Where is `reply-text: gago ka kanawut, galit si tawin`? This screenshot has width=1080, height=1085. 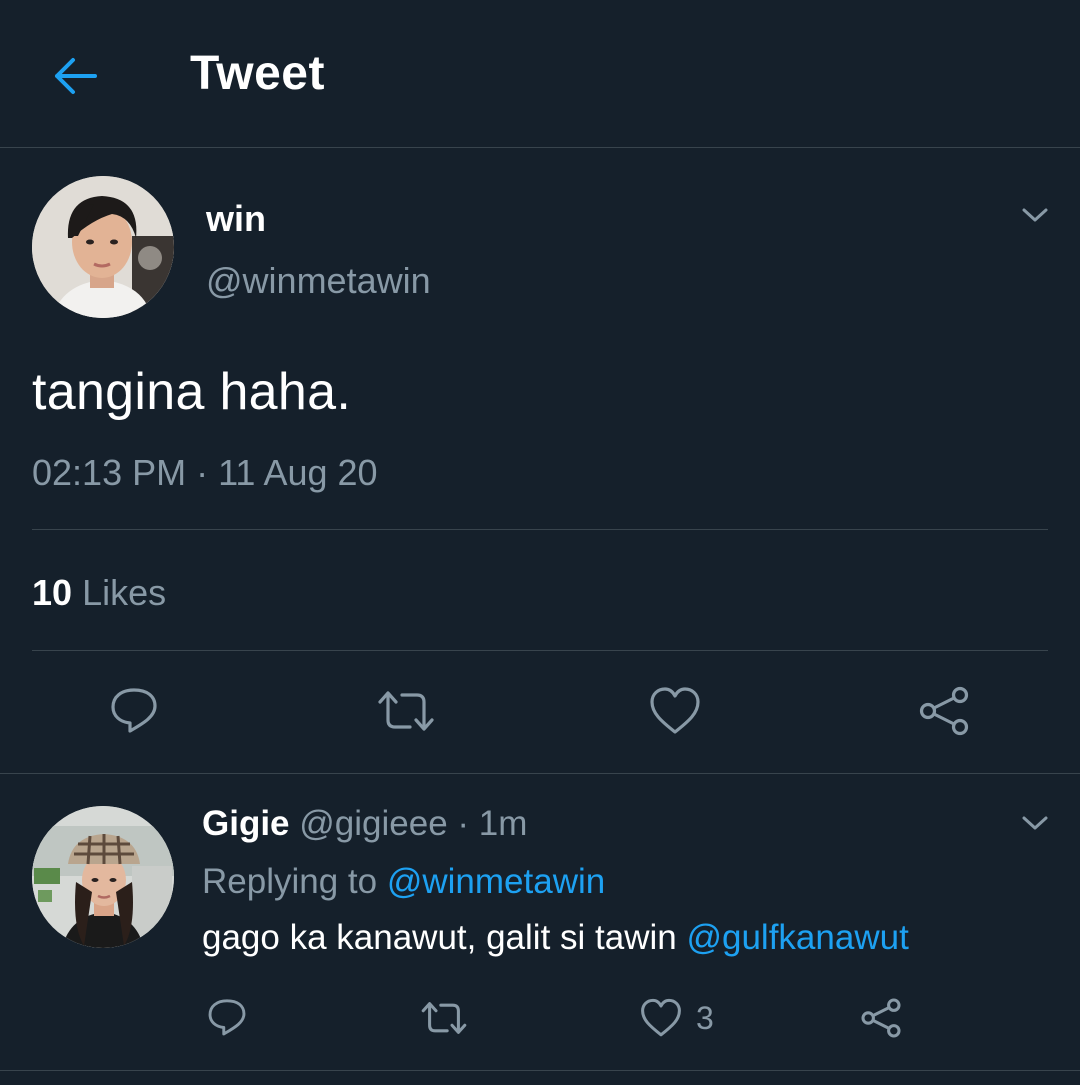
reply-text: gago ka kanawut, galit si tawin is located at coordinates (439, 937).